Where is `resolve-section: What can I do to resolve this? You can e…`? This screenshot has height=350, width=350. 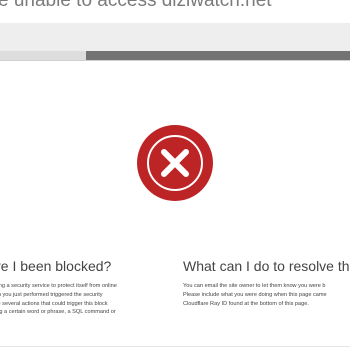 resolve-section: What can I do to resolve this? You can e… is located at coordinates (266, 283).